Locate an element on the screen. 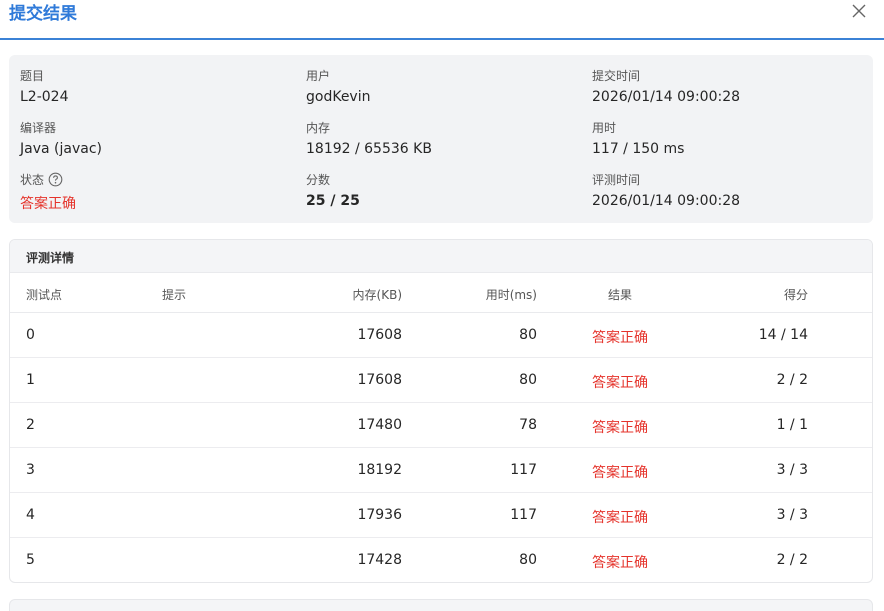  dialog-header: 提交结果 is located at coordinates (442, 20).